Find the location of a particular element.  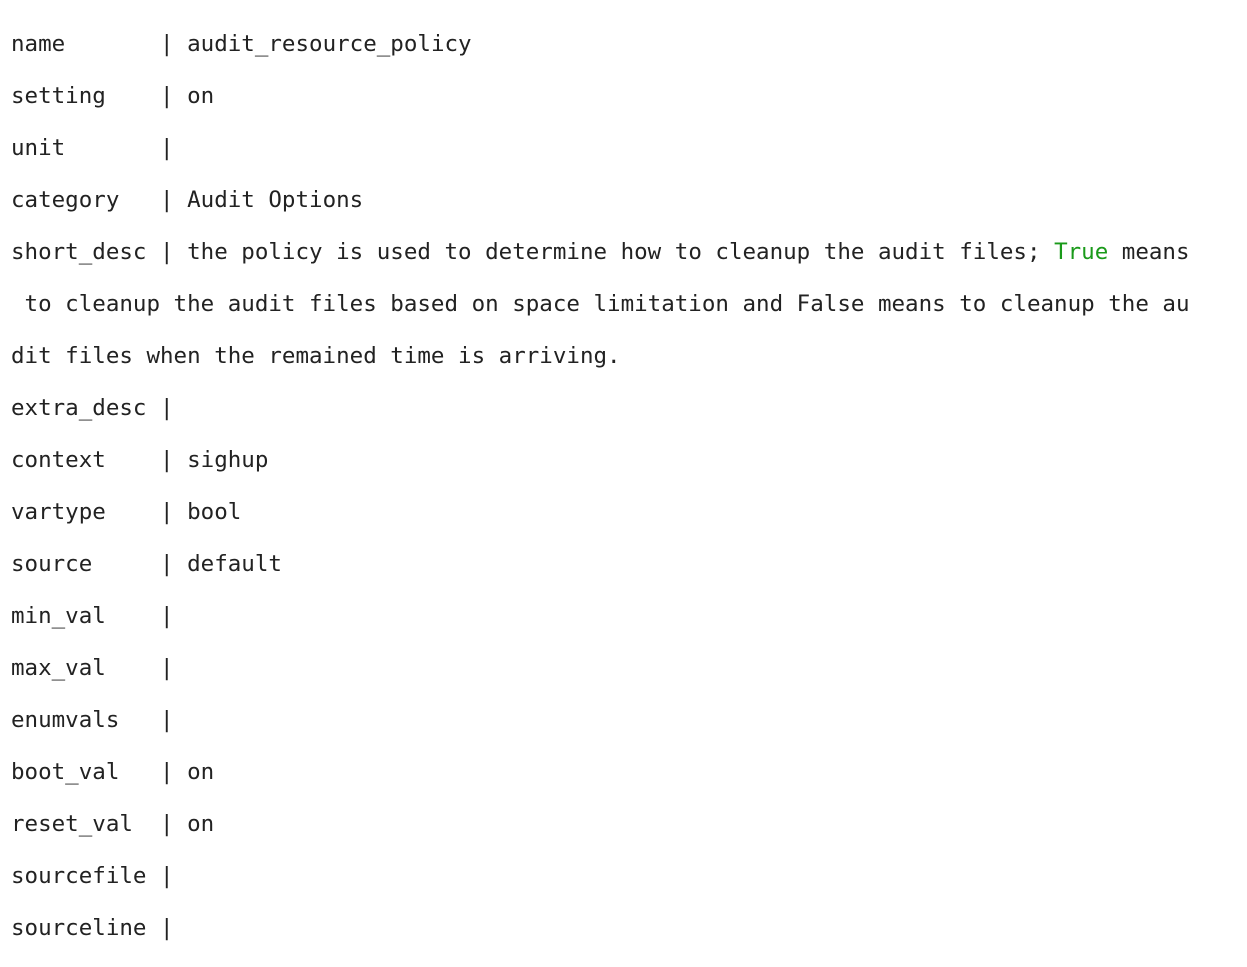

field-label: category is located at coordinates (86, 200).